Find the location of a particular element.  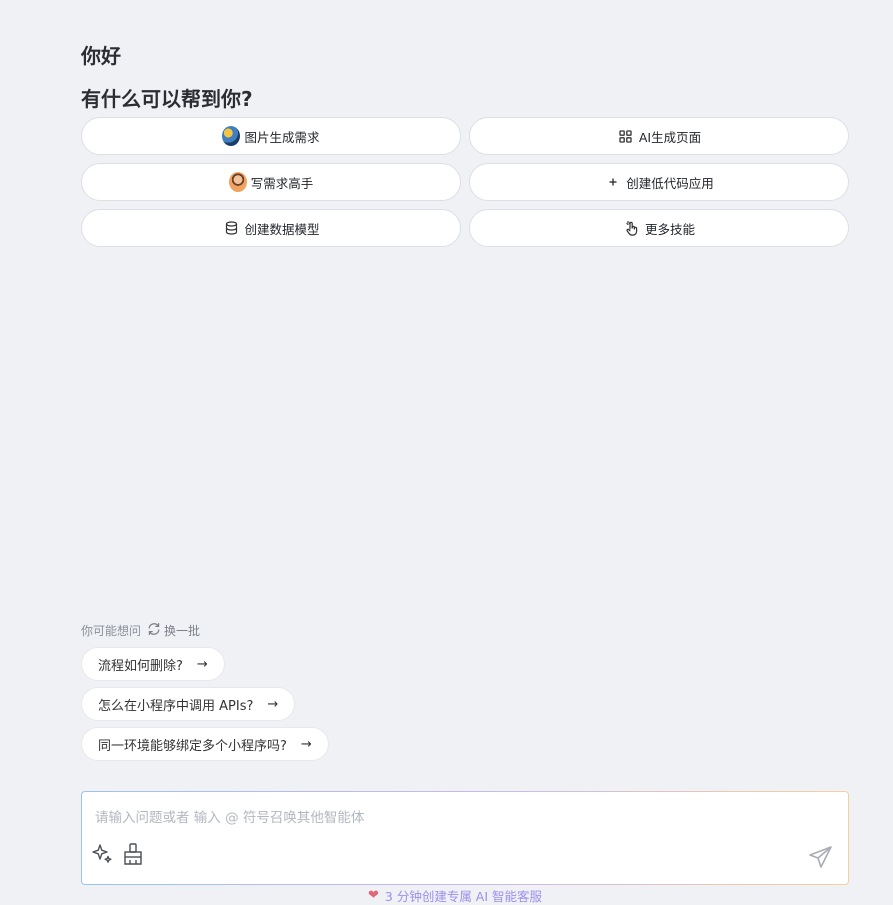

footer-promo: ❤ 3 分钟创建专属 AI 智能客服 is located at coordinates (455, 895).